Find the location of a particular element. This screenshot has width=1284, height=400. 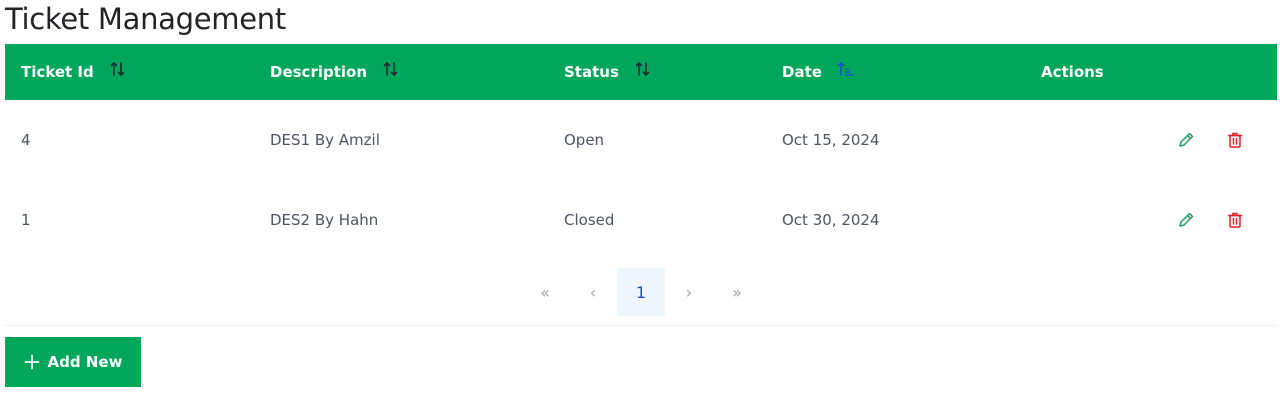

next-page-button: › is located at coordinates (689, 292).